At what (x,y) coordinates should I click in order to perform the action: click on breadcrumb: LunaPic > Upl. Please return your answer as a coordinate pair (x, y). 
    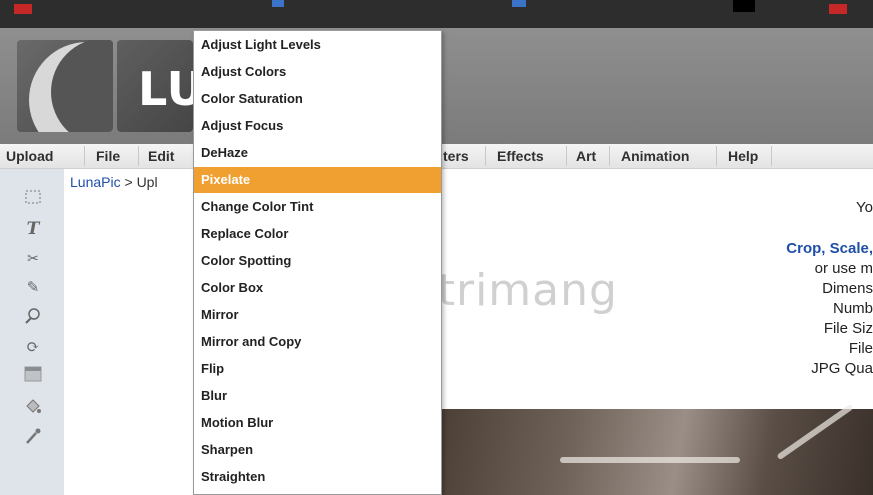
    Looking at the image, I should click on (114, 182).